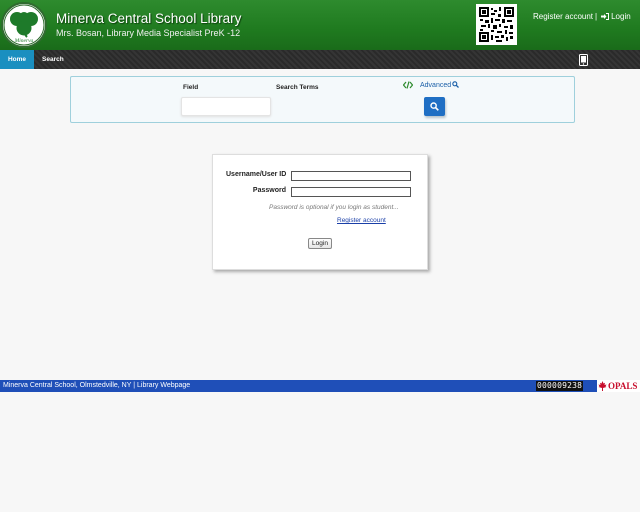 Image resolution: width=640 pixels, height=512 pixels. Describe the element at coordinates (226, 106) in the screenshot. I see `field-select` at that location.